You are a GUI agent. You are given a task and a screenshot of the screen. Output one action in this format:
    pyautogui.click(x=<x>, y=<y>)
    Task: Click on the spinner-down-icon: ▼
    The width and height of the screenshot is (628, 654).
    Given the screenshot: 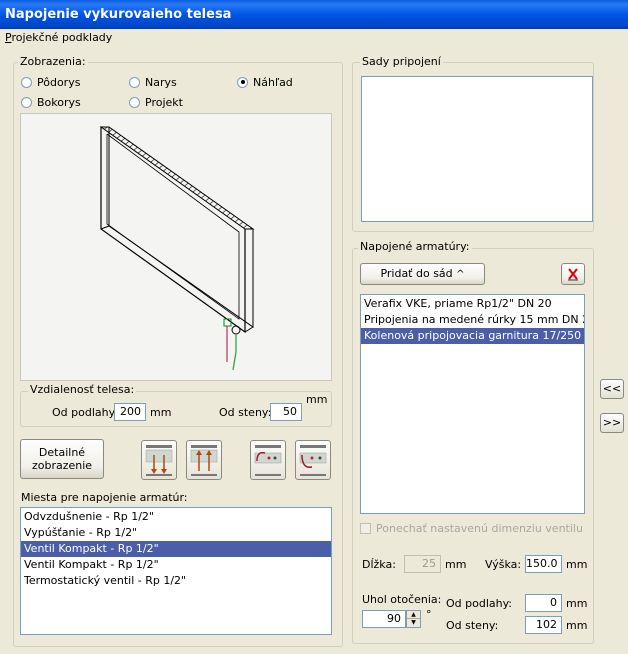 What is the action you would take?
    pyautogui.click(x=413, y=623)
    